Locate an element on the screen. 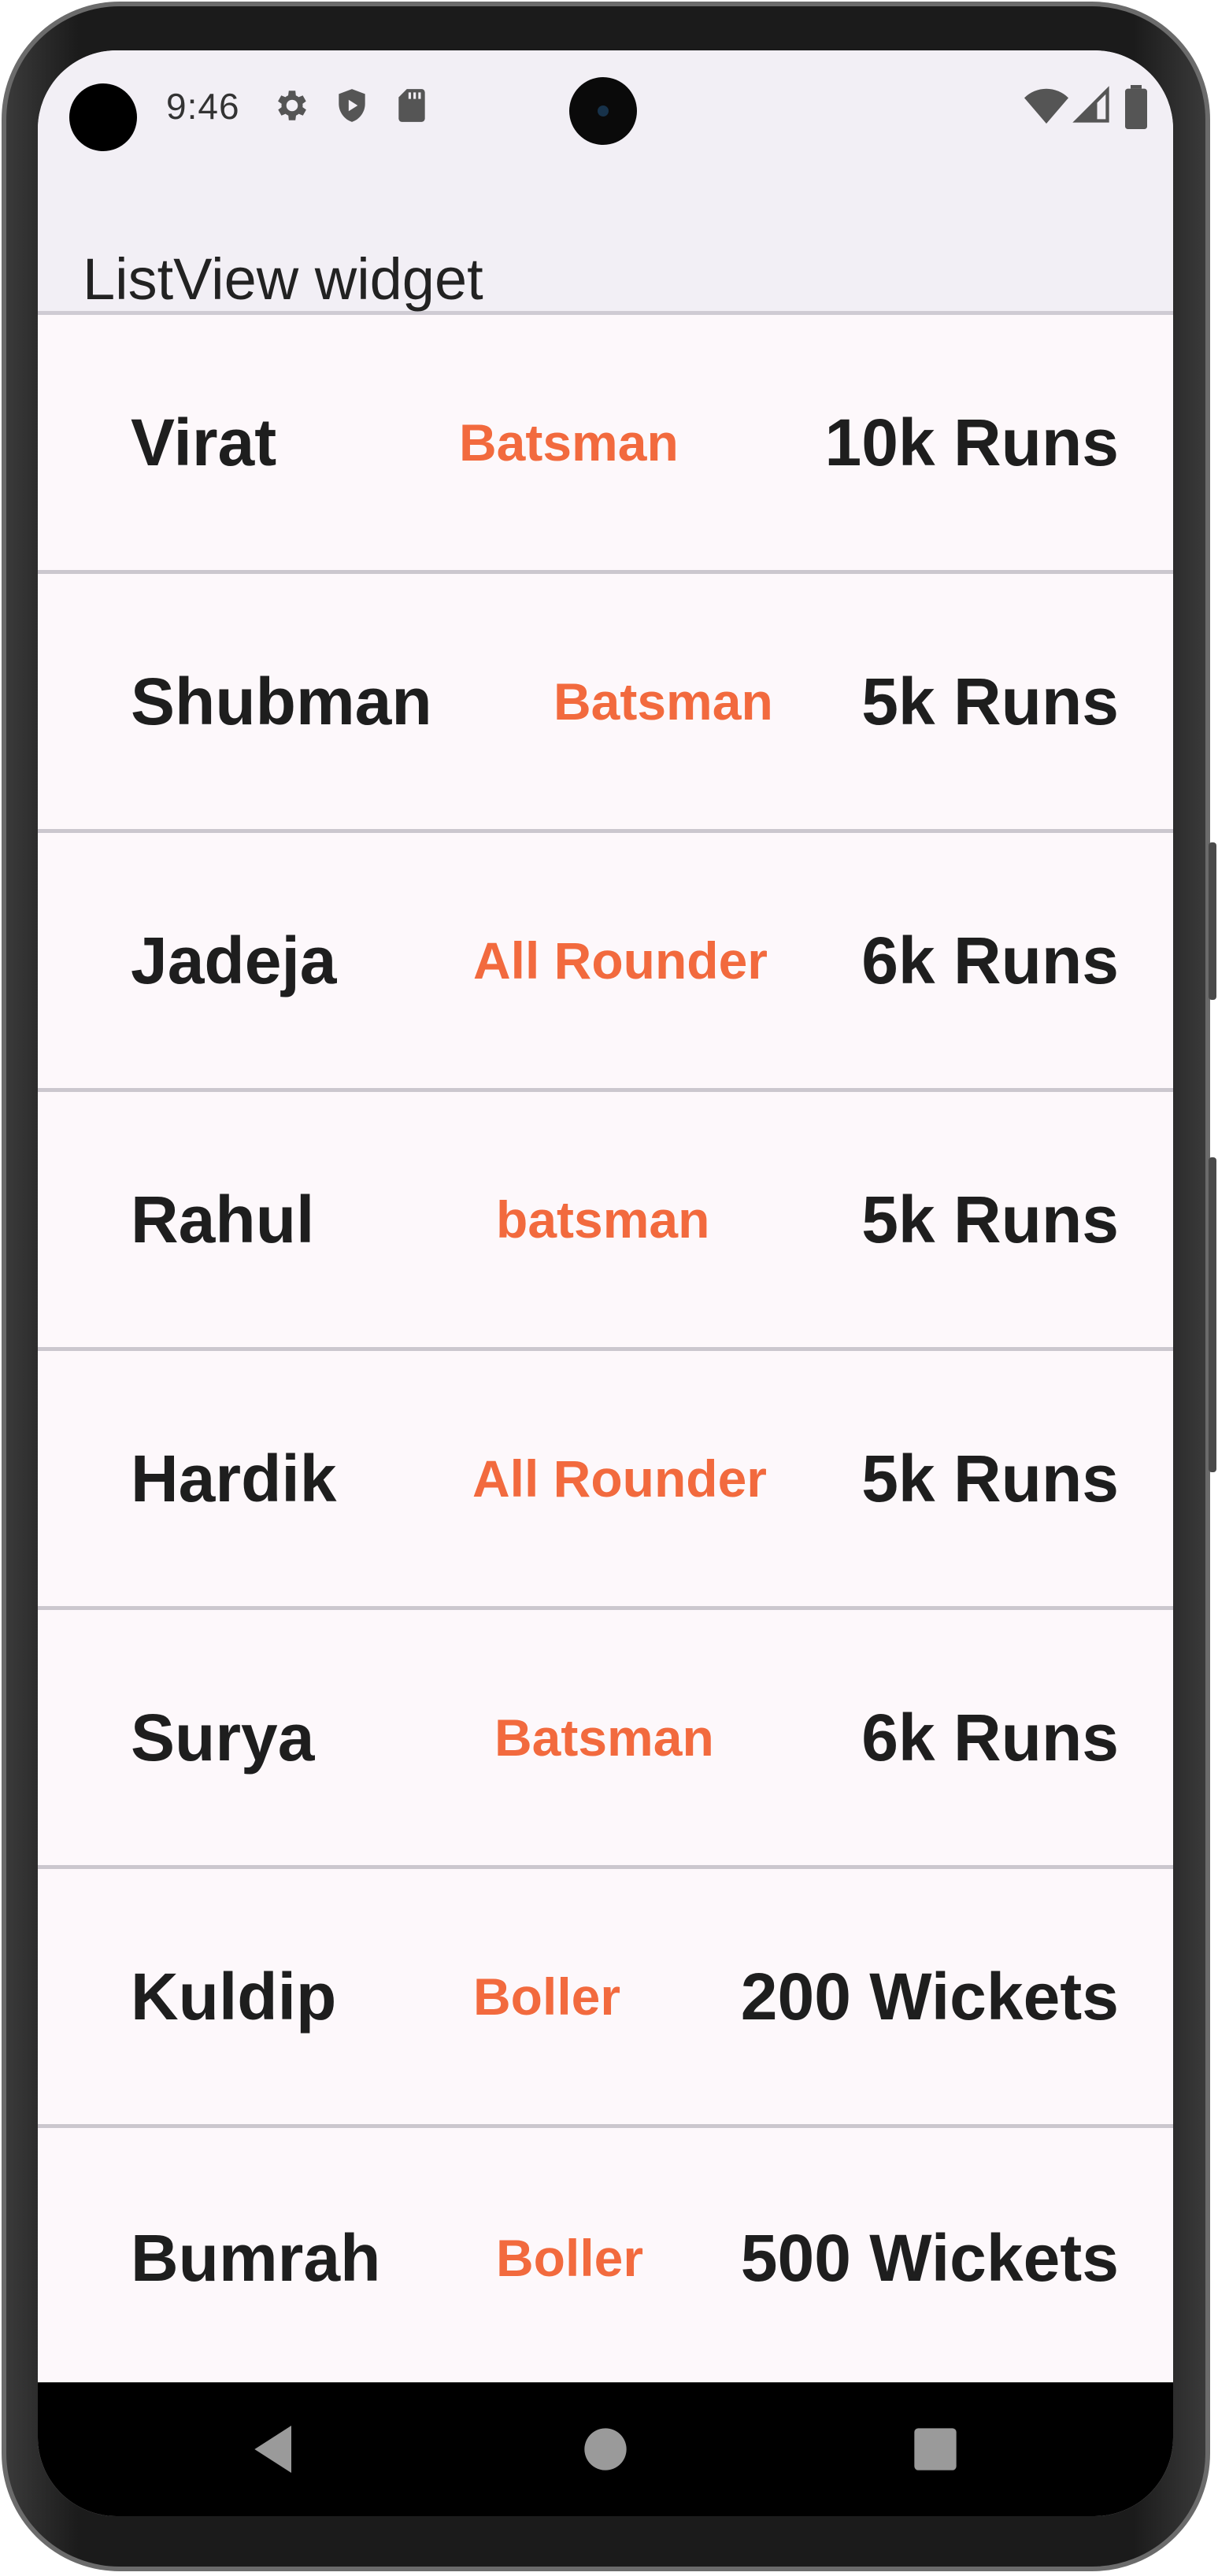 This screenshot has height=2576, width=1218. app-bar: ListView widget is located at coordinates (605, 238).